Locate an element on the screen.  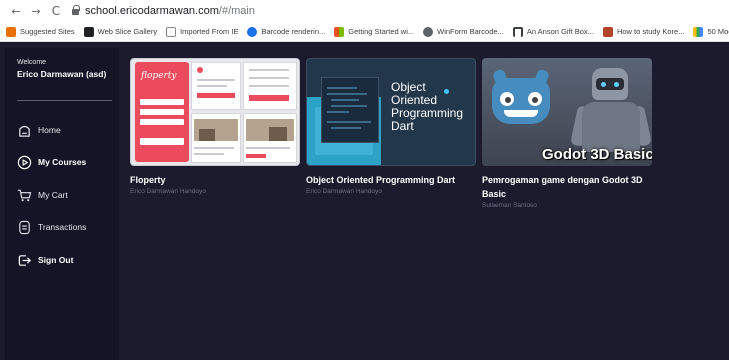
receipt-icon is located at coordinates (24, 227).